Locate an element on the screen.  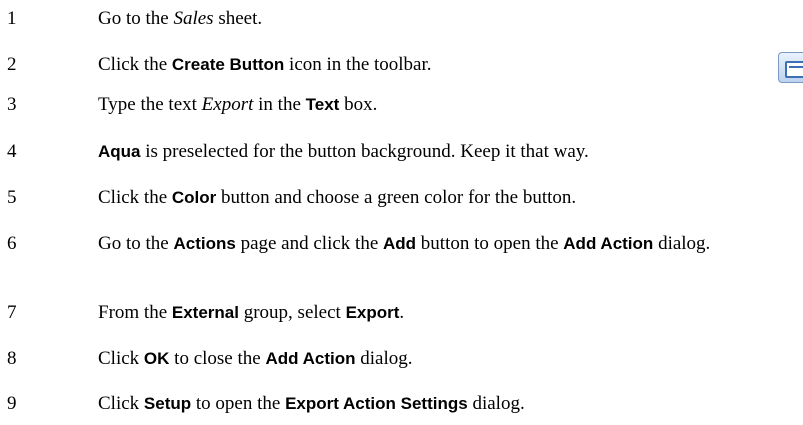
button-shape-line is located at coordinates (796, 67).